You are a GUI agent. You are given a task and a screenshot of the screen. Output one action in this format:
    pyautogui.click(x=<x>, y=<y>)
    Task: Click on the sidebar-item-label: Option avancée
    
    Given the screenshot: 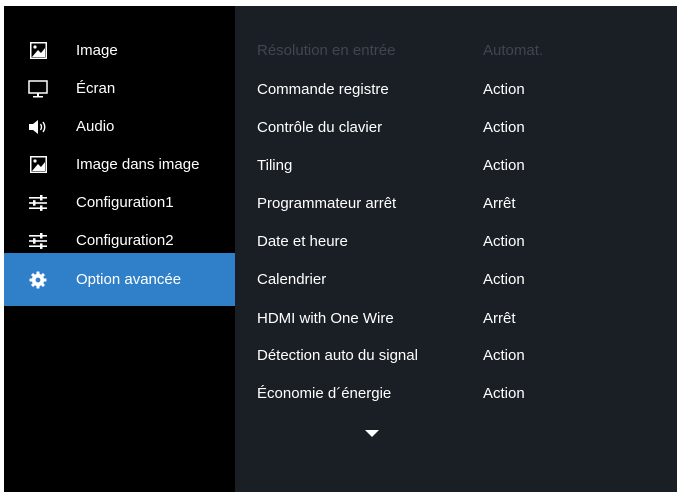 What is the action you would take?
    pyautogui.click(x=129, y=279)
    